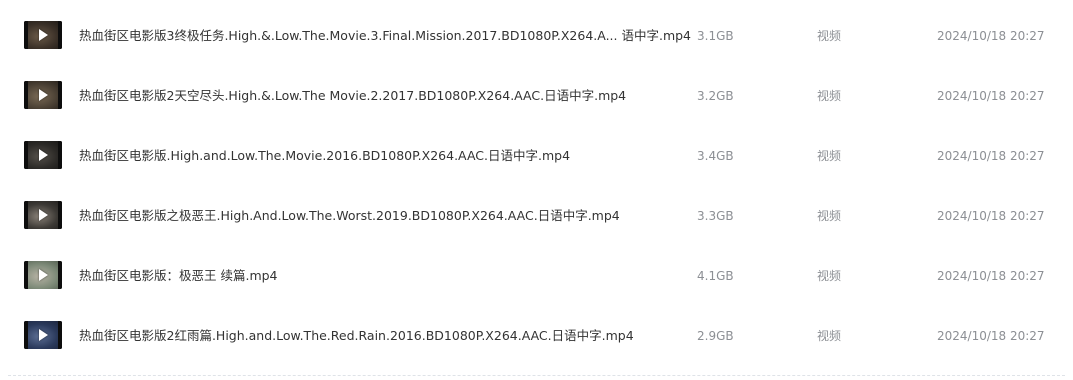  I want to click on file-size: 3.4GB, so click(715, 156).